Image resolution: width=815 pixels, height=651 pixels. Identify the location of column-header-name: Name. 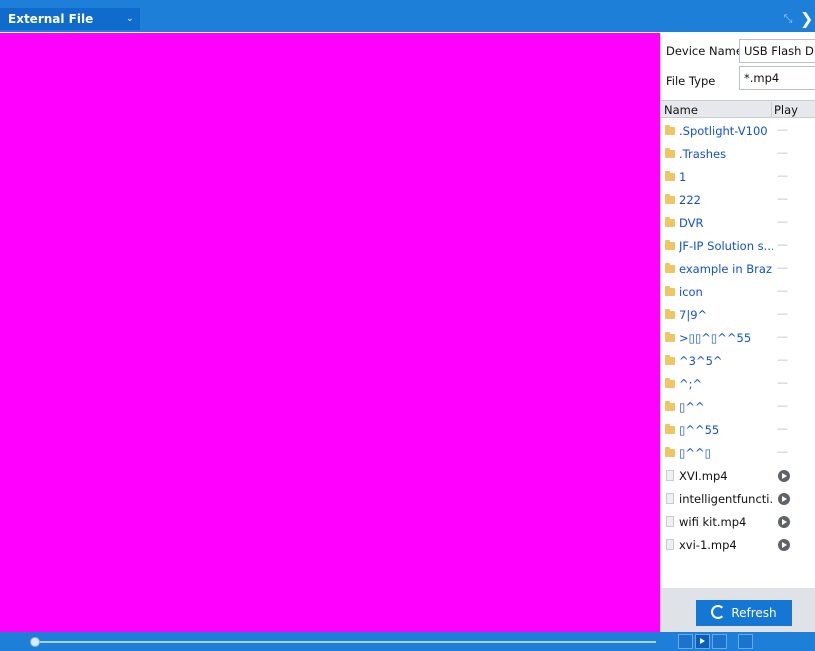
(681, 110).